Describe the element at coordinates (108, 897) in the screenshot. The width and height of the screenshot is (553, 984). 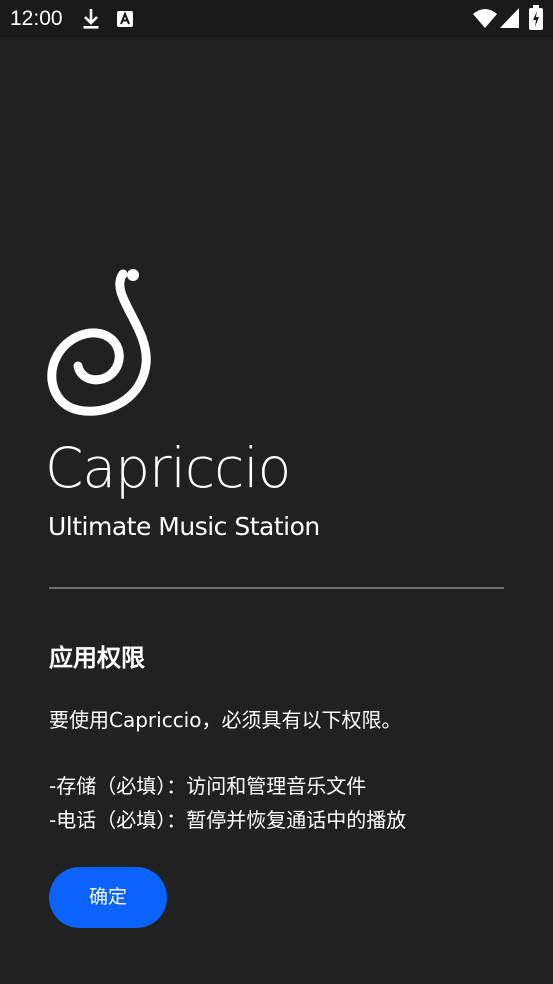
I see `confirm-button: 确定` at that location.